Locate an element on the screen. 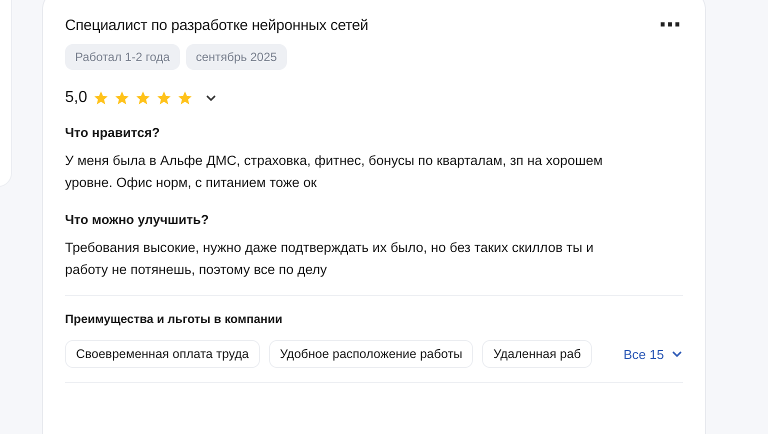  more-button: ⋯ is located at coordinates (670, 26).